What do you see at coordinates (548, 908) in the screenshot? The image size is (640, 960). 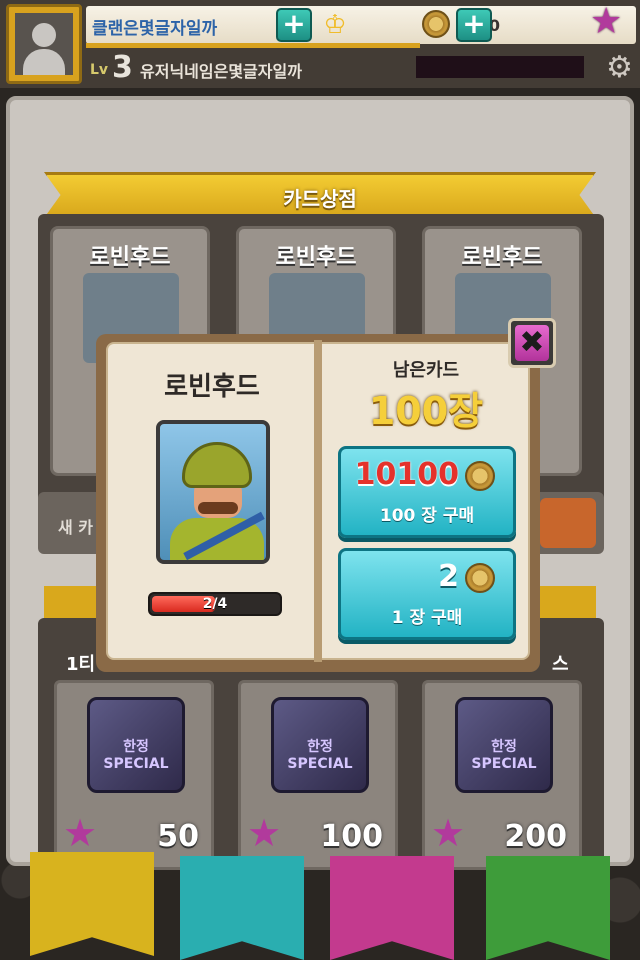 I see `tab-green` at bounding box center [548, 908].